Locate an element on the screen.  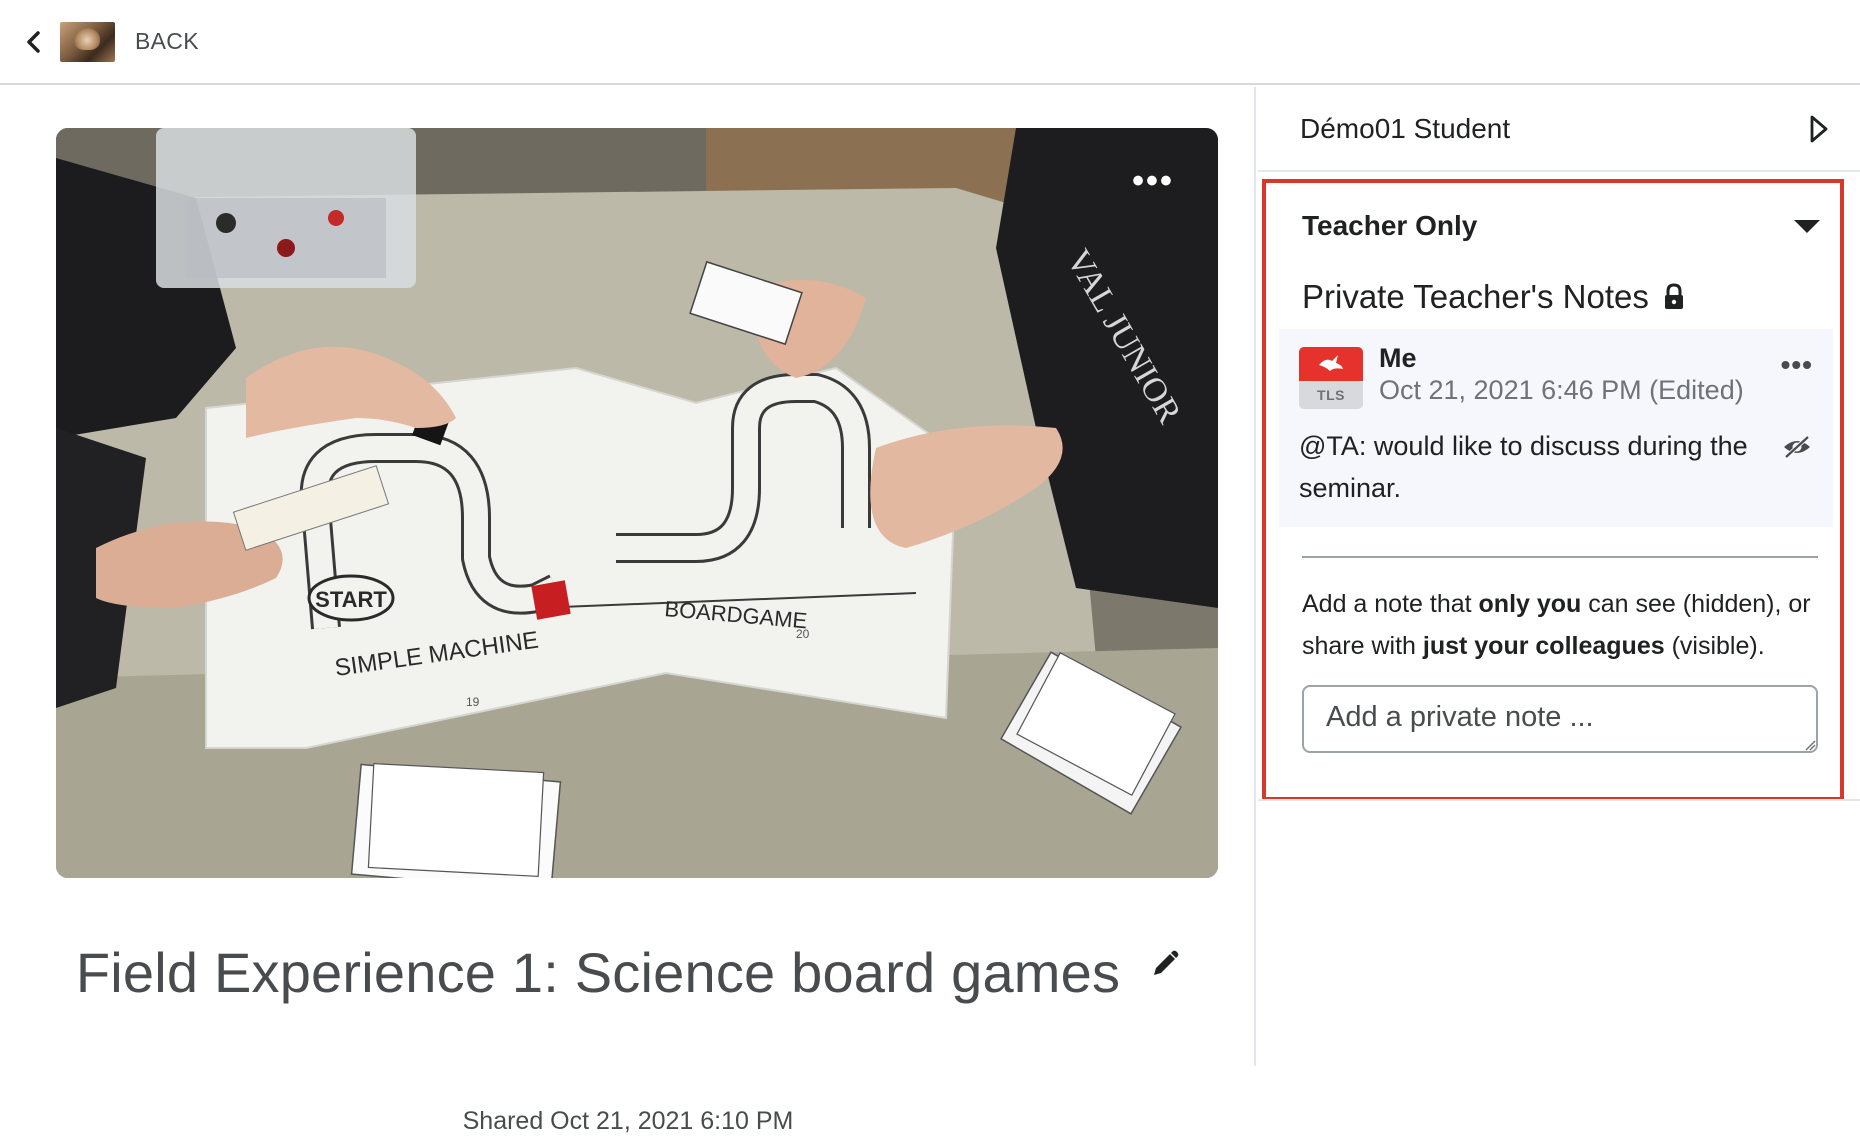
note-menu-button: ••• is located at coordinates (1797, 365).